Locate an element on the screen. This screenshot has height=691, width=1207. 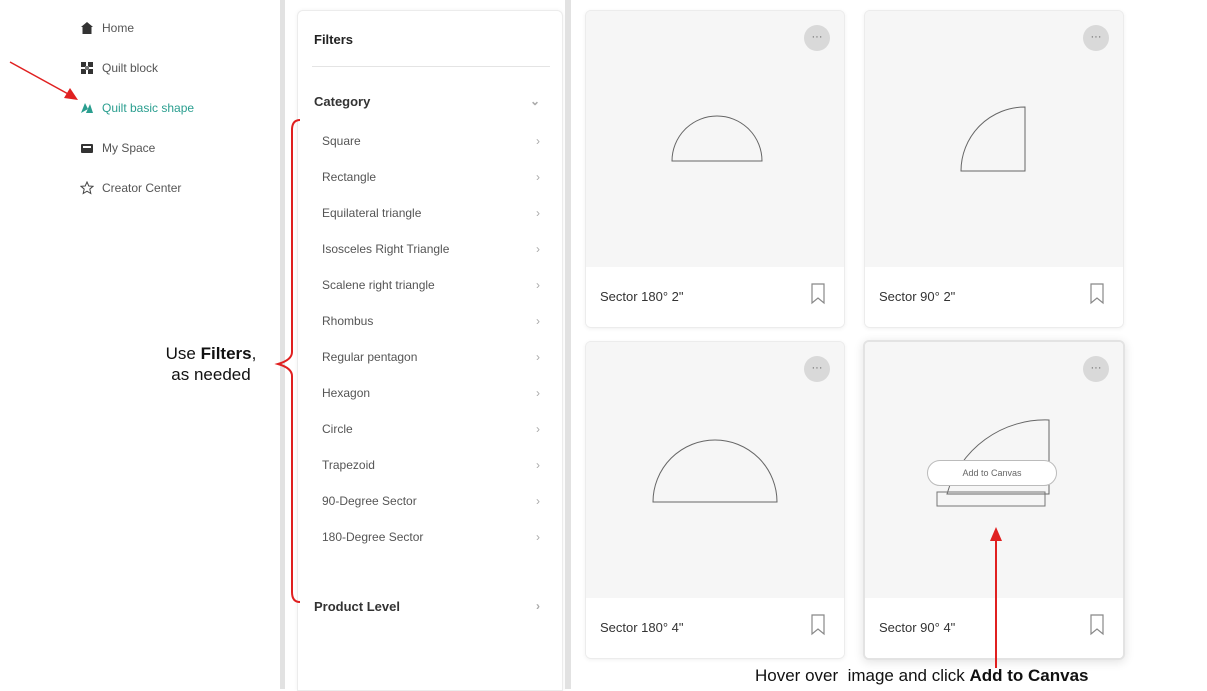
canvas-annotation: Hover over image and click Add to Canvas is located at coordinates (922, 675).